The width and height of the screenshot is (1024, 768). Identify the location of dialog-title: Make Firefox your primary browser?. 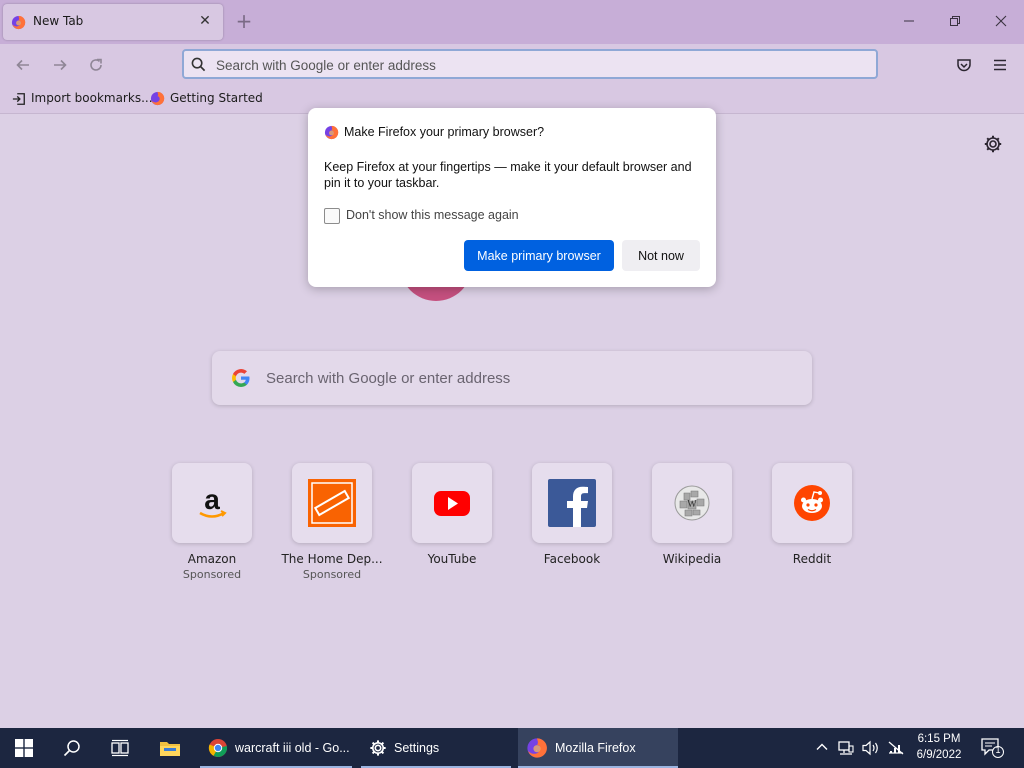
(444, 132).